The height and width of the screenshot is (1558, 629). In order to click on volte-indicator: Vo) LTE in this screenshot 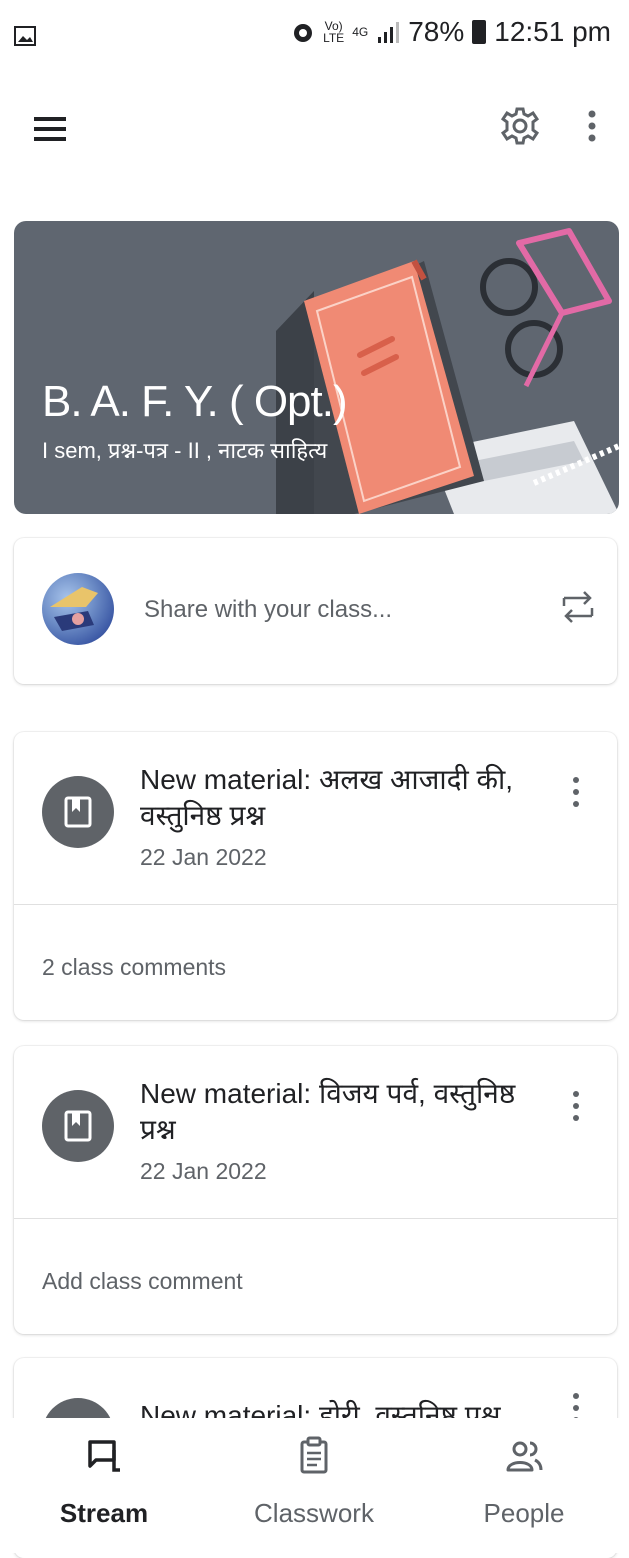, I will do `click(334, 32)`.